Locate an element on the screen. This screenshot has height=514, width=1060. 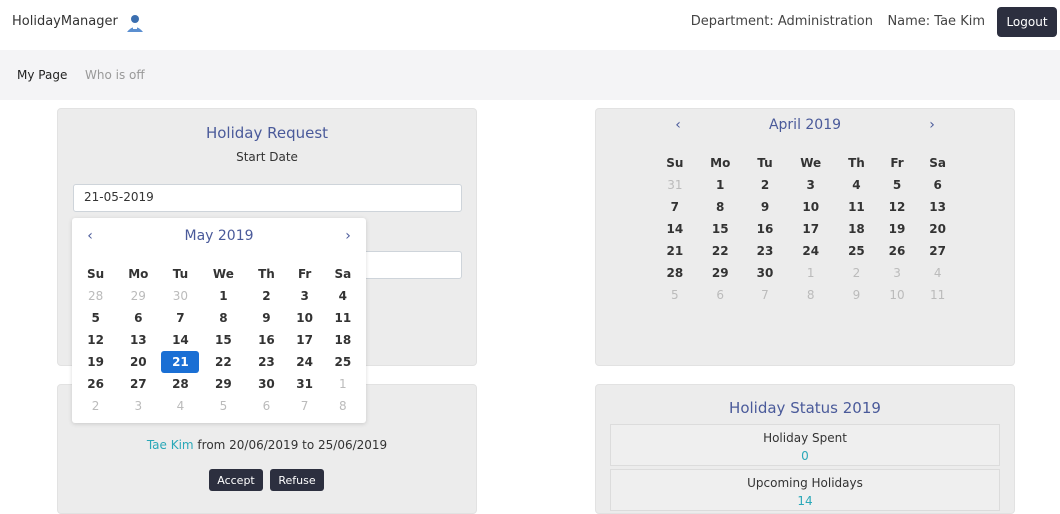
datepicker-day-cell: 24 is located at coordinates (305, 362).